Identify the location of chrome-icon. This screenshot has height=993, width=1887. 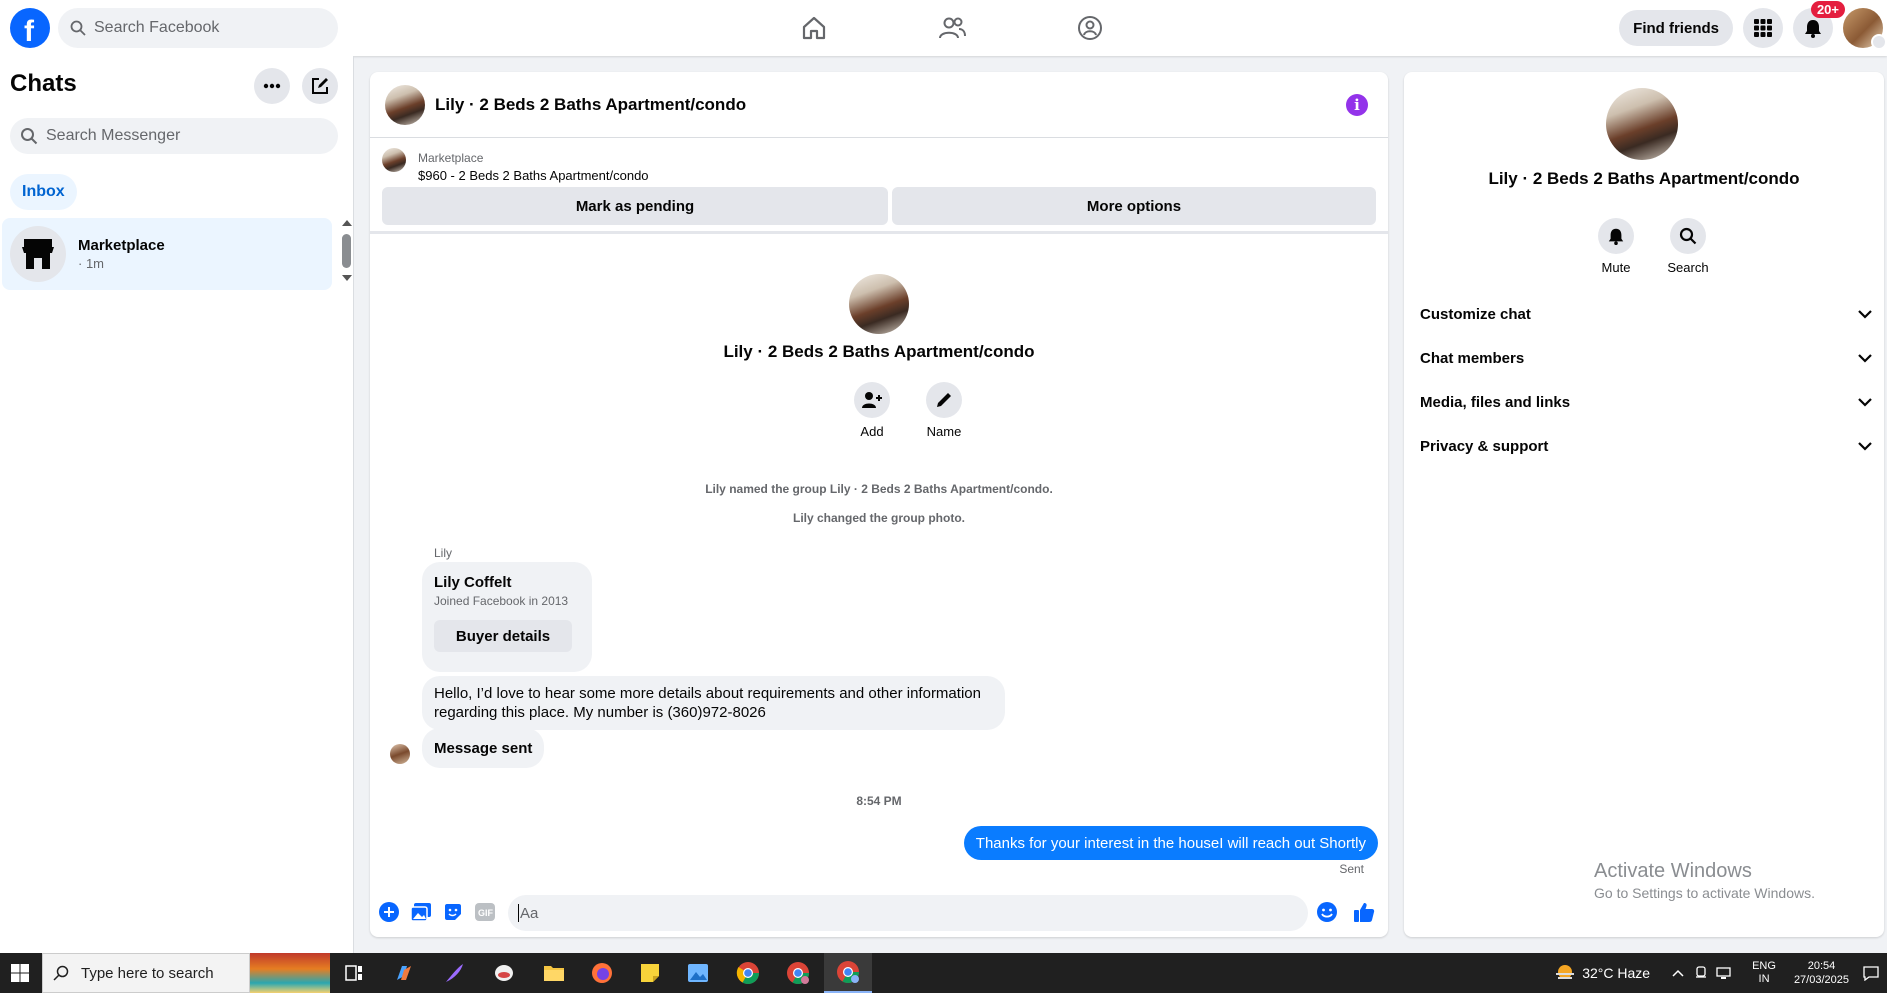
(748, 973).